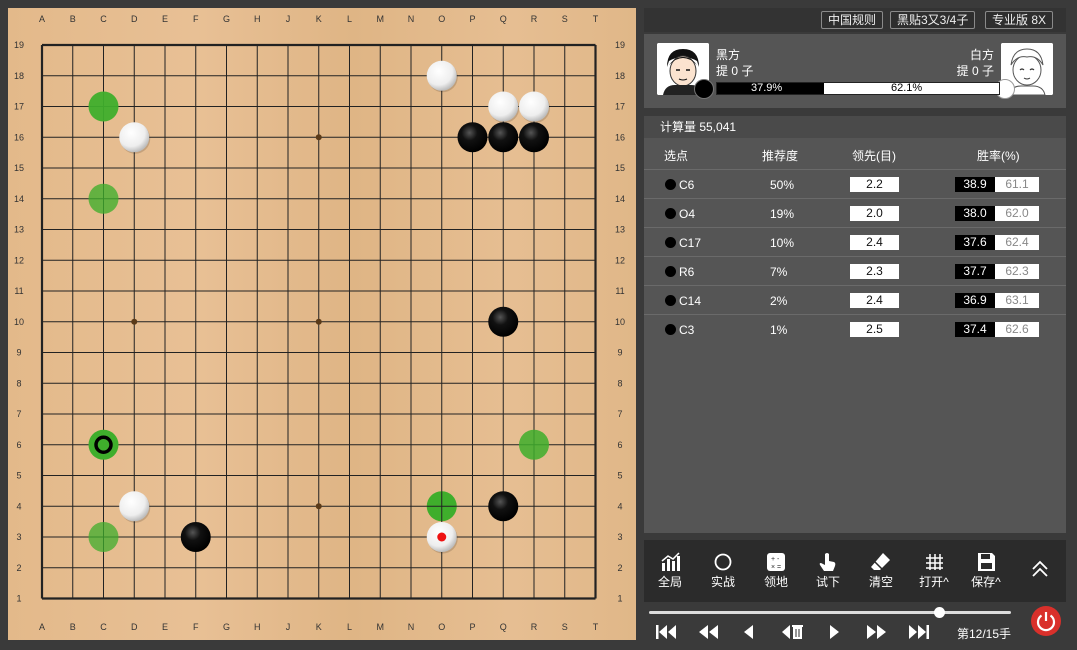 Image resolution: width=1077 pixels, height=650 pixels. Describe the element at coordinates (793, 632) in the screenshot. I see `undo-delete-icon` at that location.